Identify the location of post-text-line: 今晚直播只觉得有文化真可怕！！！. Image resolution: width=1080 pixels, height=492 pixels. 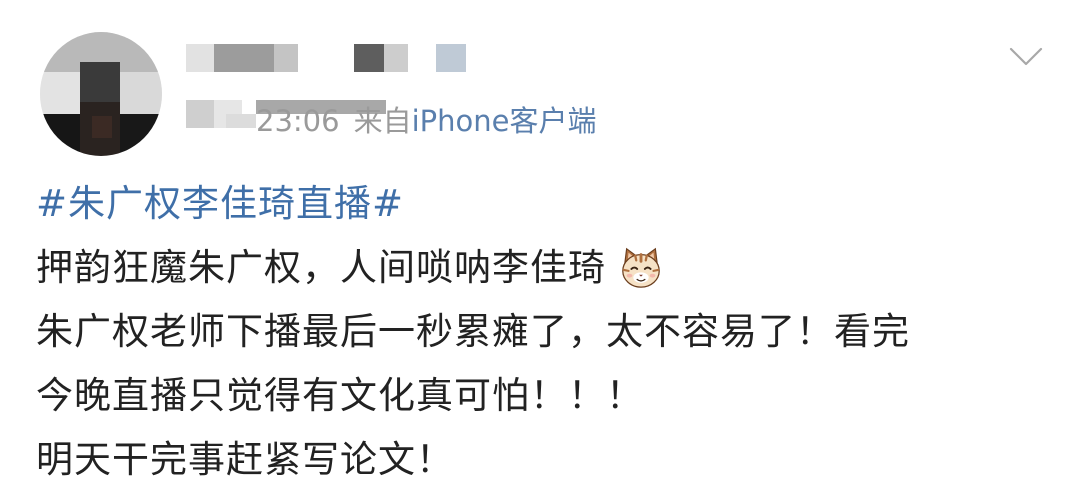
(340, 395).